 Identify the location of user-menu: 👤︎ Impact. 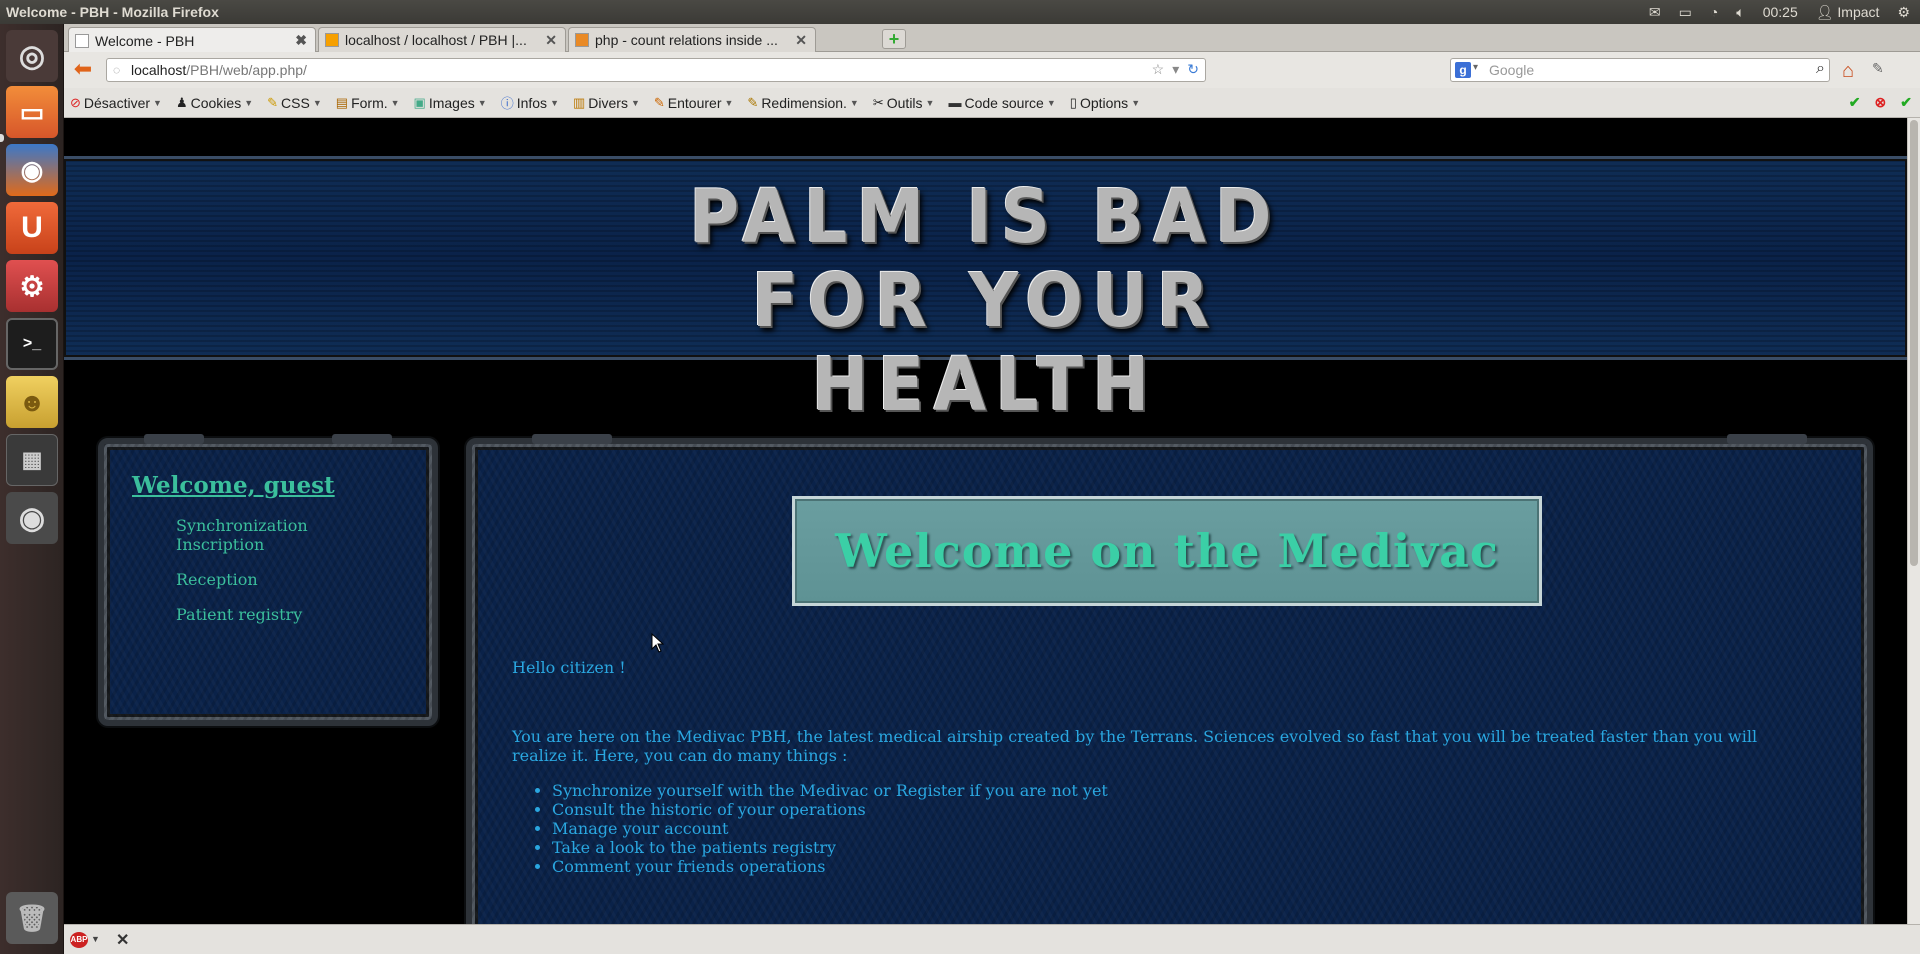
(1848, 12).